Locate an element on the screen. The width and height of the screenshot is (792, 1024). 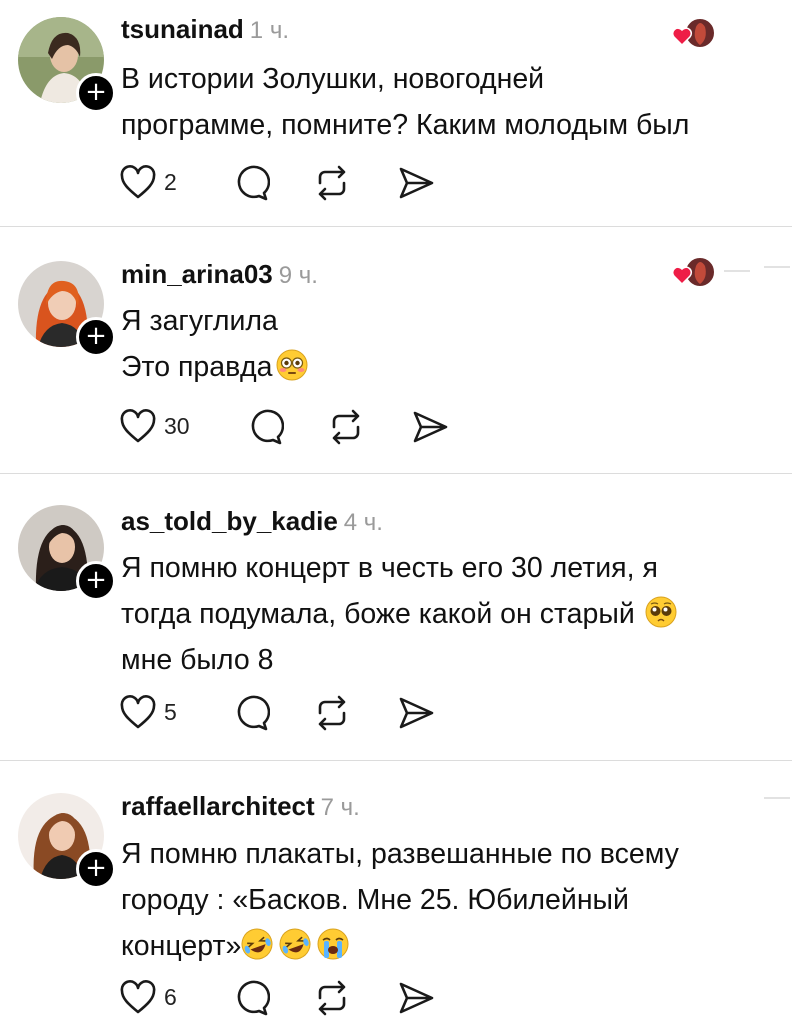
comment-text-line: мне было 8 is located at coordinates (197, 660).